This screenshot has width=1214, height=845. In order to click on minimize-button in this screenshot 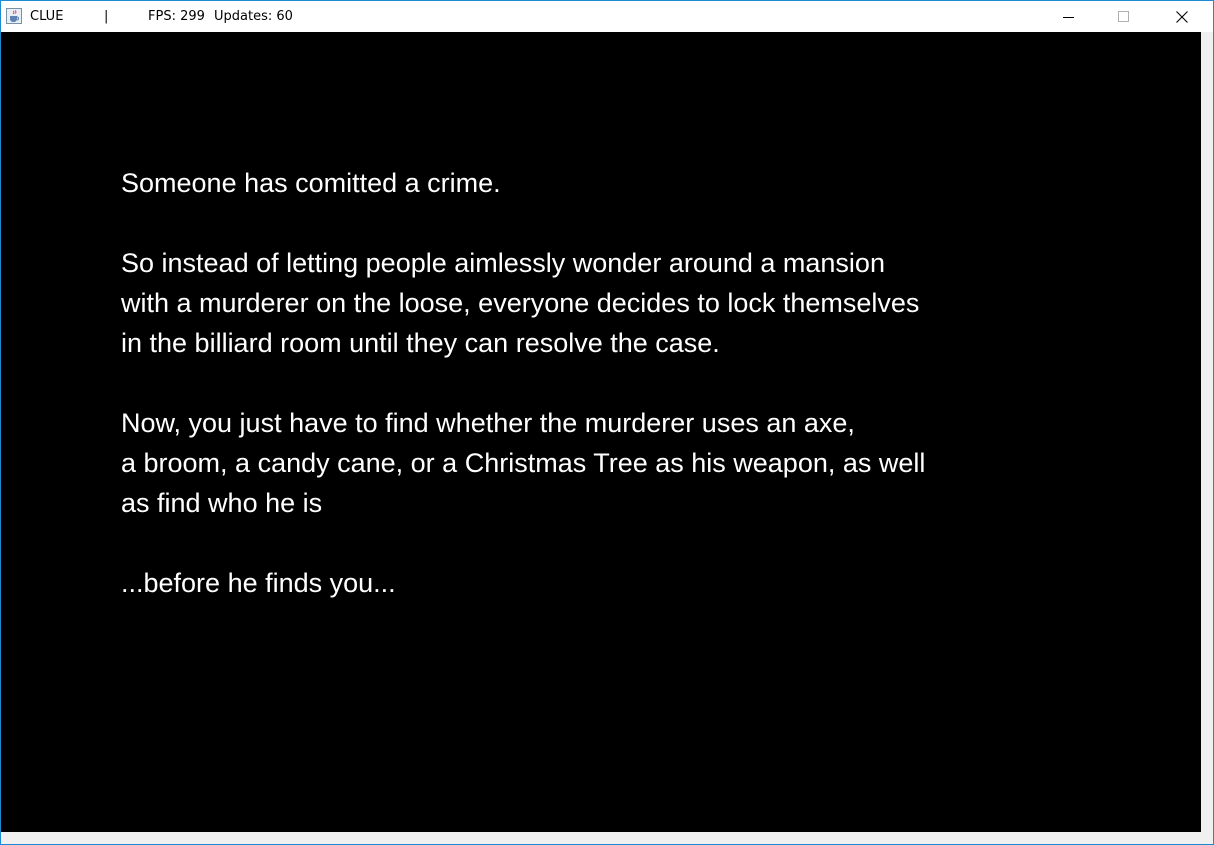, I will do `click(1069, 16)`.